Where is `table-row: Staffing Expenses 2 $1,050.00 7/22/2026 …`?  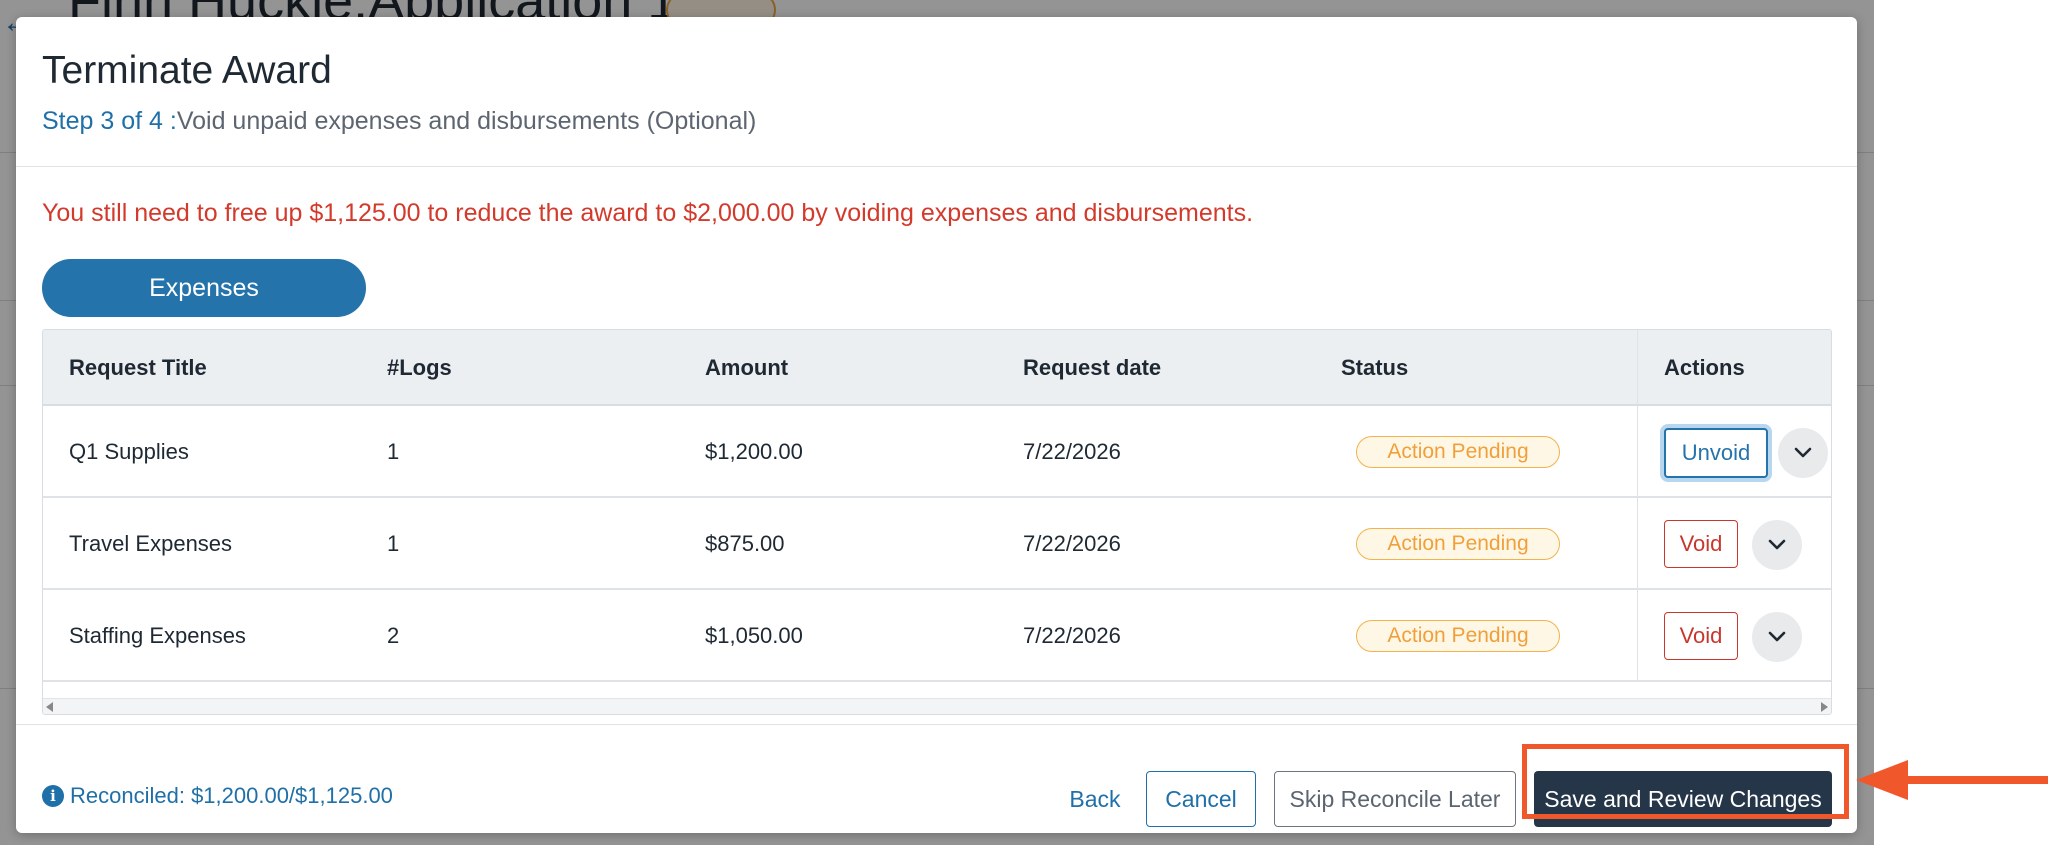
table-row: Staffing Expenses 2 $1,050.00 7/22/2026 … is located at coordinates (937, 636).